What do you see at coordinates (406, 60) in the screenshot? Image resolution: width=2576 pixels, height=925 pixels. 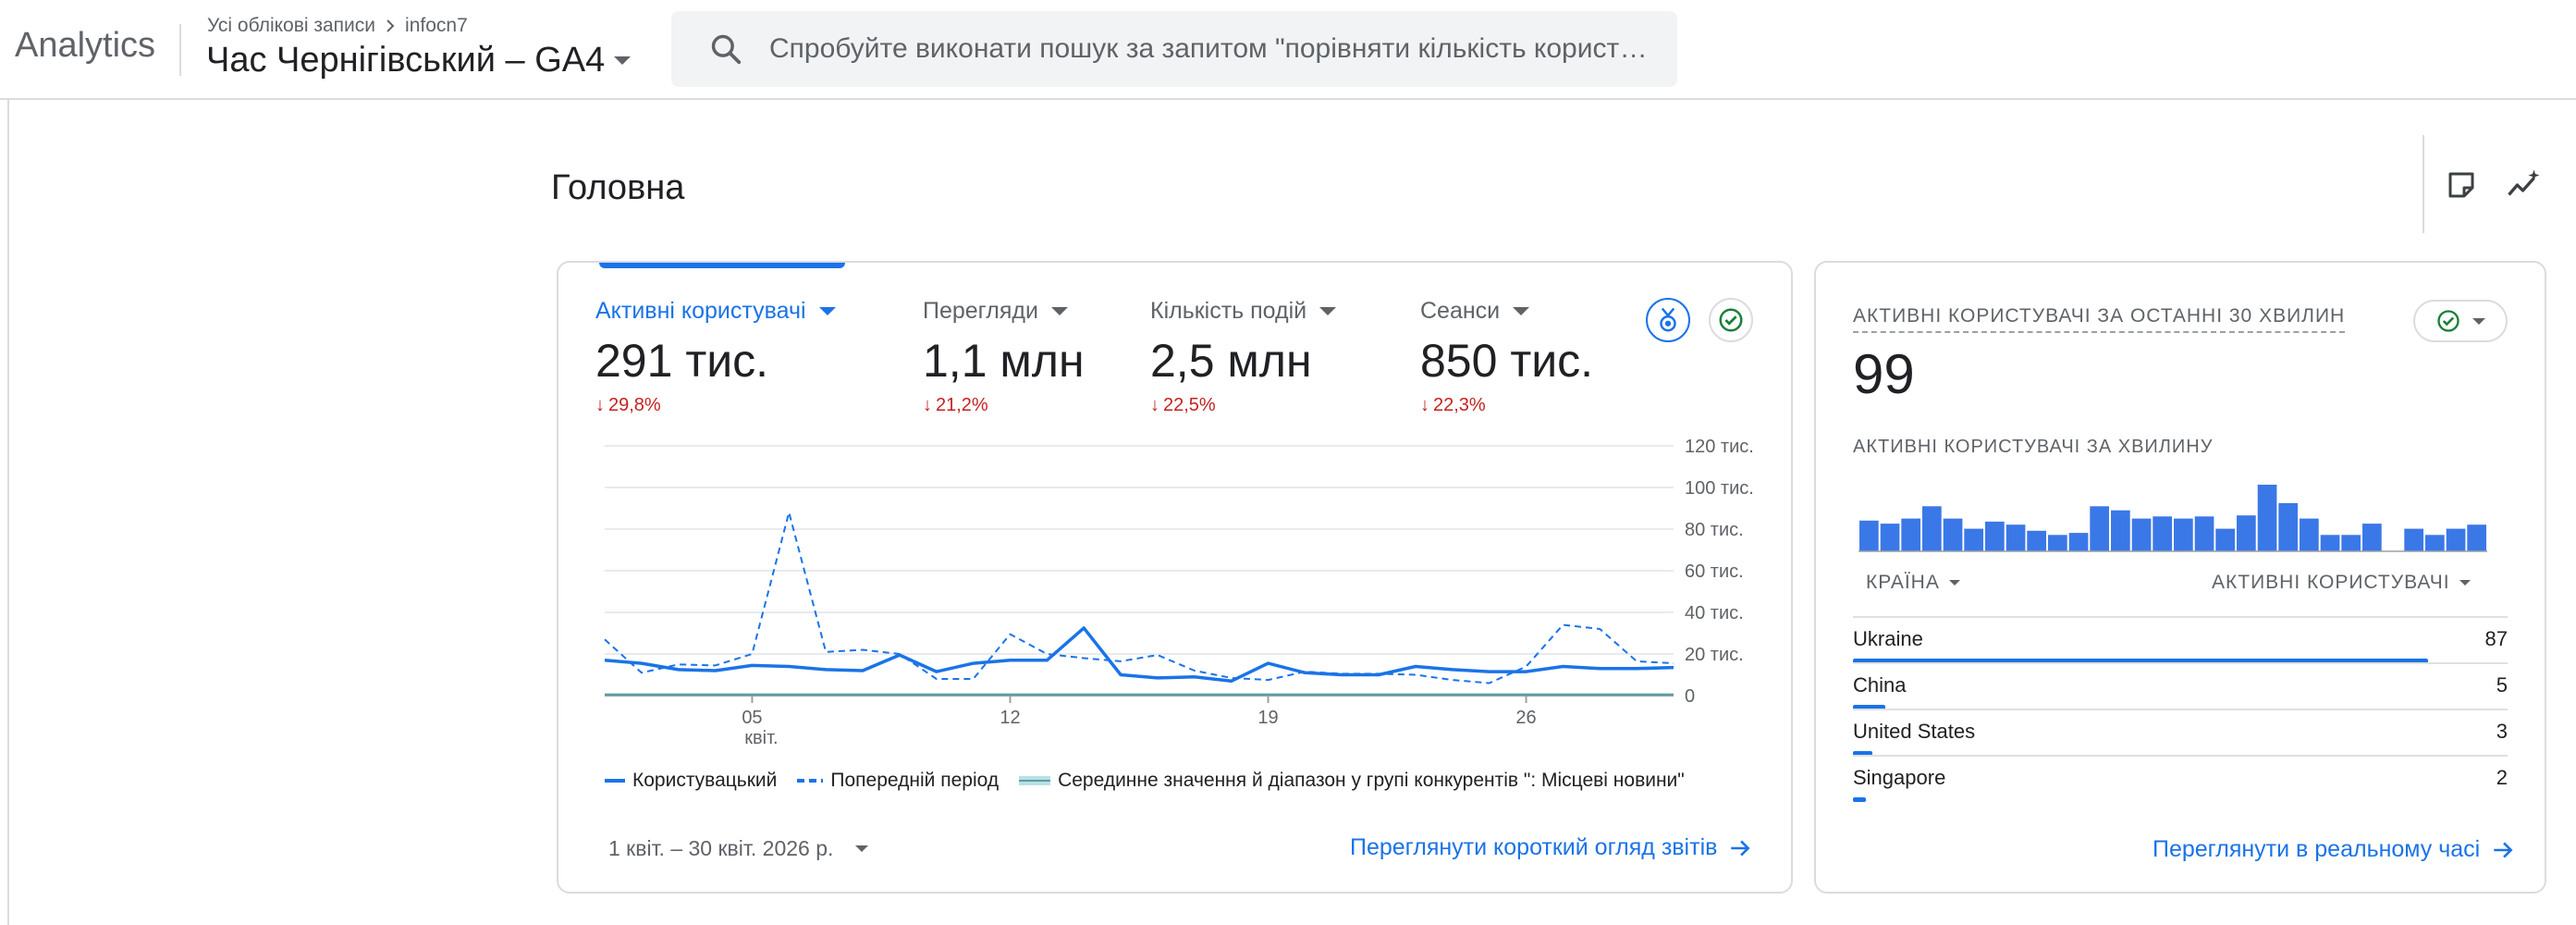 I see `property-name: Час Чернігівський – GA4` at bounding box center [406, 60].